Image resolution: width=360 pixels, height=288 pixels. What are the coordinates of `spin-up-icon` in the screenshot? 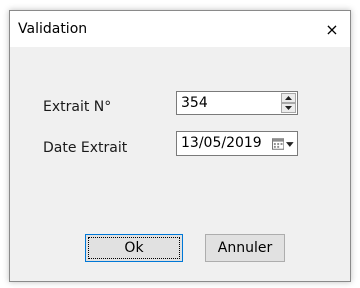 It's located at (288, 98).